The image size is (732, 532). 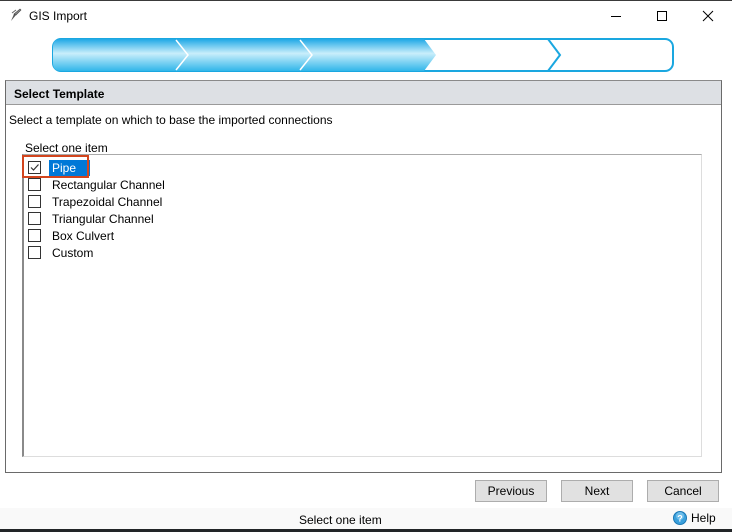 What do you see at coordinates (34, 218) in the screenshot?
I see `checkbox-triangular-channel` at bounding box center [34, 218].